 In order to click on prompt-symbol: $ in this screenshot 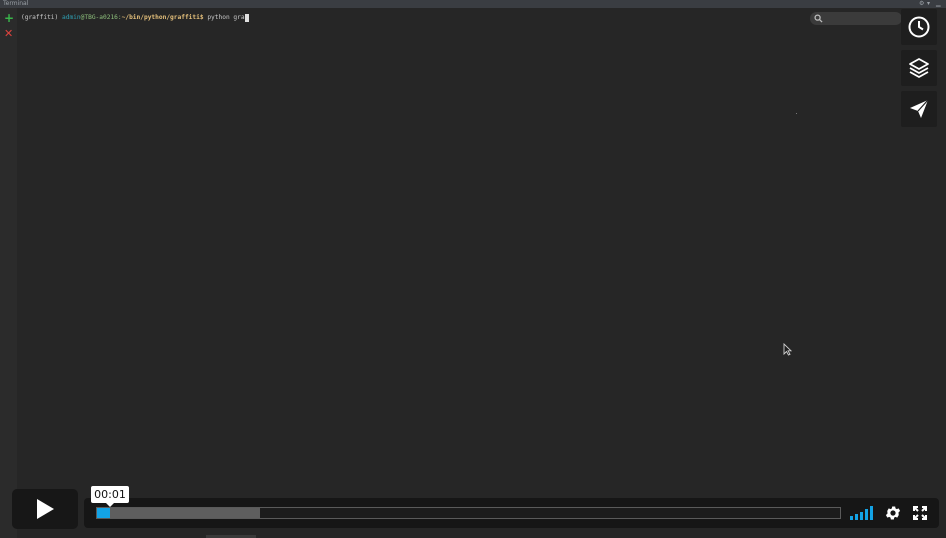, I will do `click(201, 17)`.